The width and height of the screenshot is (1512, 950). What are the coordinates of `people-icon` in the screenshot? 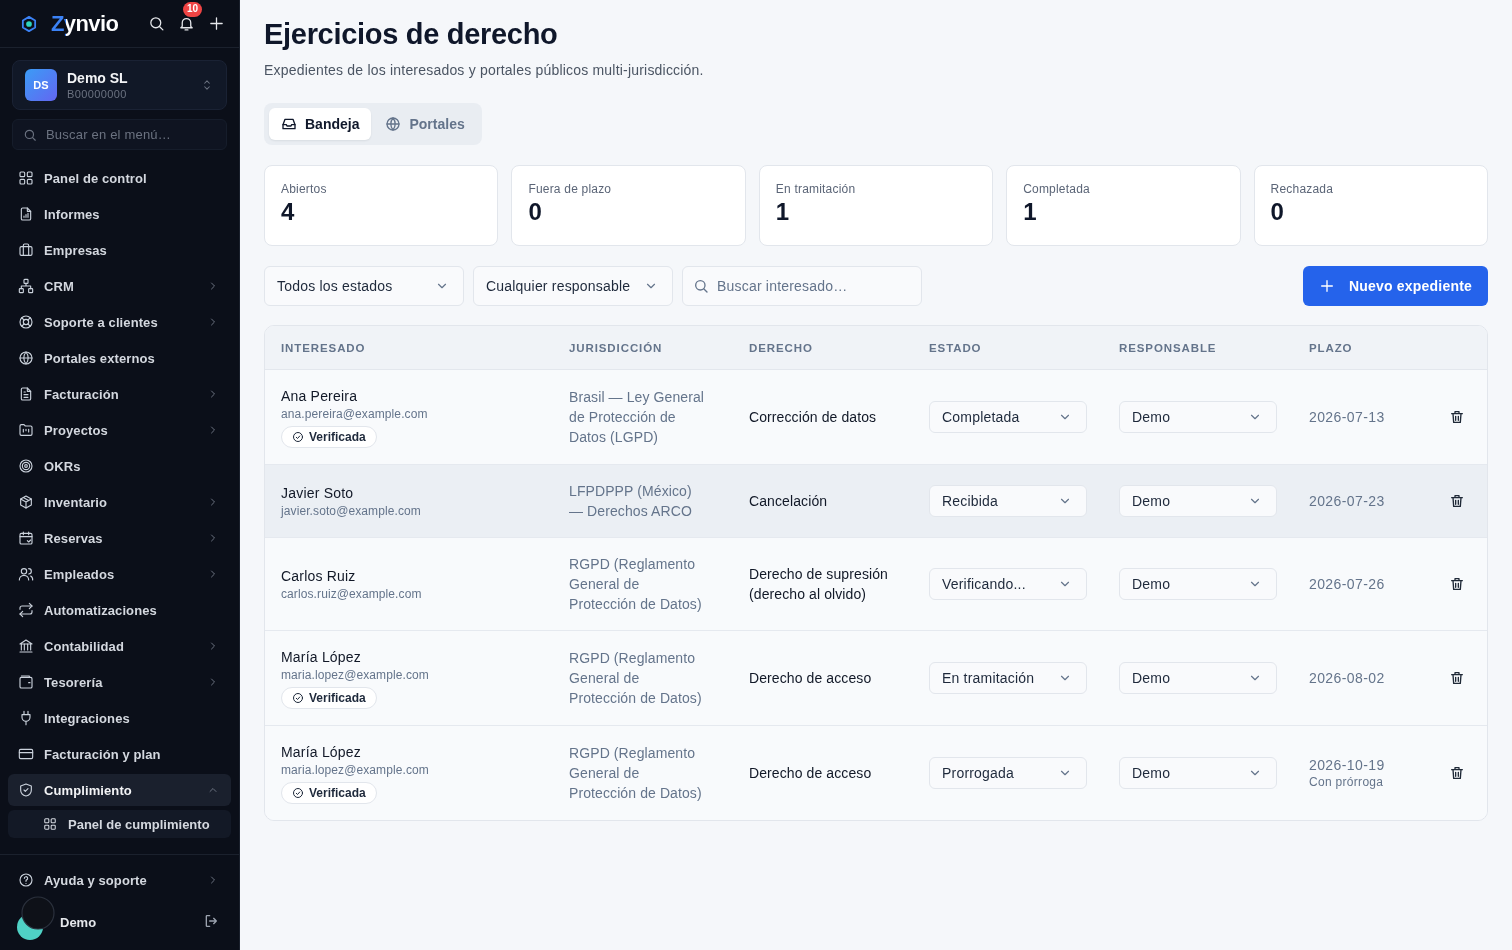 It's located at (26, 574).